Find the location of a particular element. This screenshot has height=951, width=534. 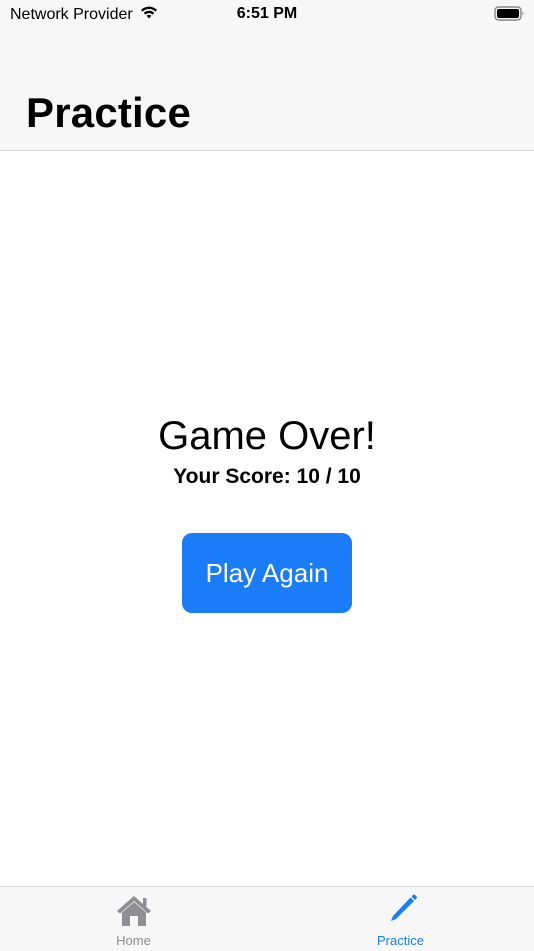

status-bar: Network Provider 6:51 PM is located at coordinates (267, 15).